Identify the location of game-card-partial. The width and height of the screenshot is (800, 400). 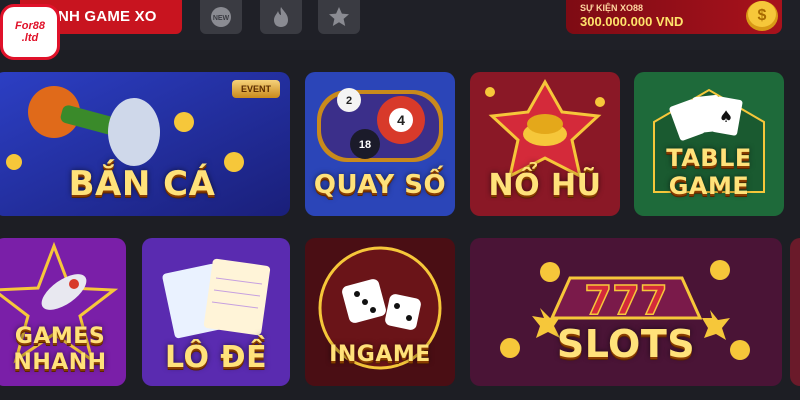
(795, 312).